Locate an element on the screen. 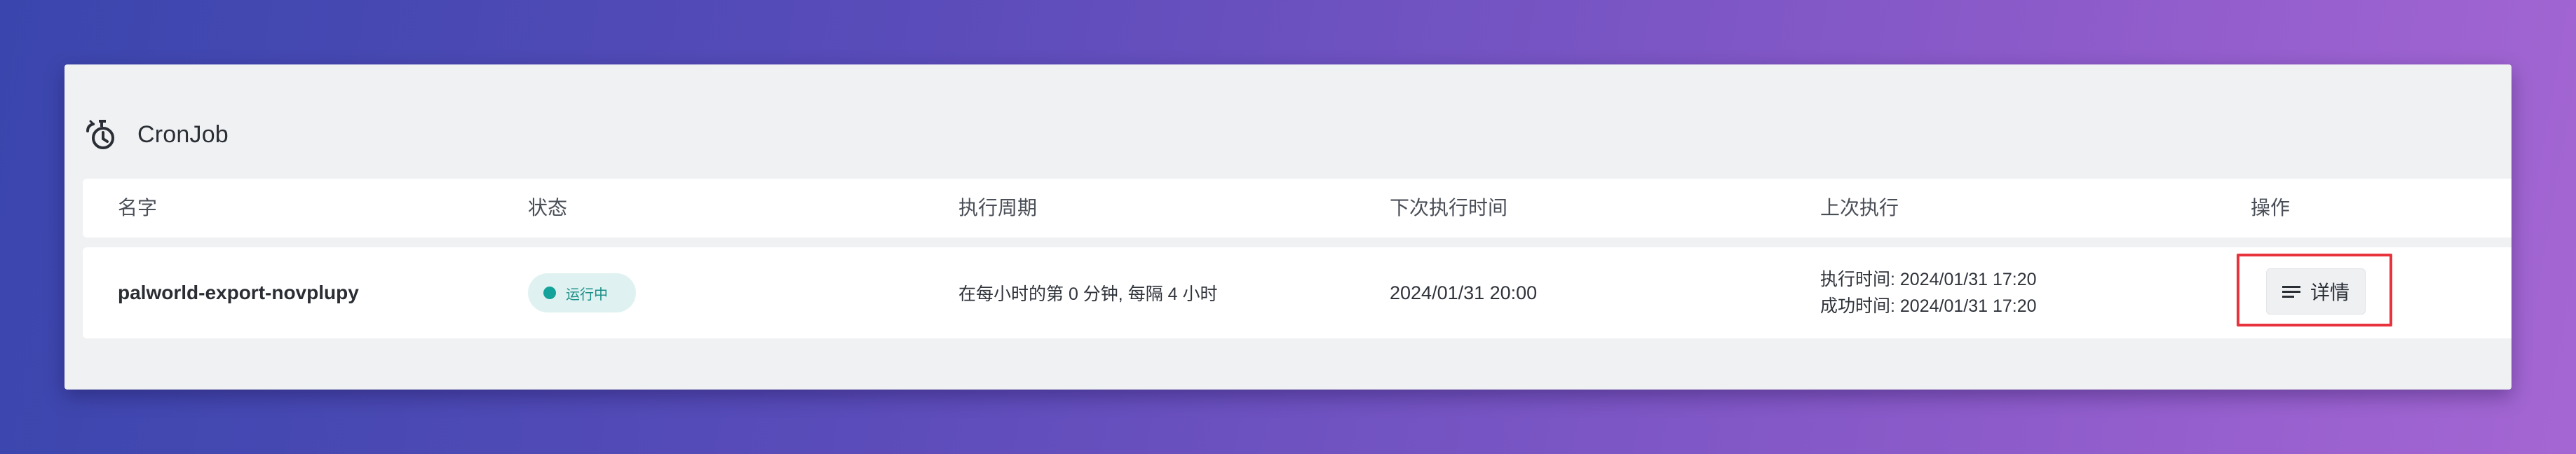 The image size is (2576, 454). cell-period: 在每小时的第 0 分钟, 每隔 4 小时 is located at coordinates (1087, 292).